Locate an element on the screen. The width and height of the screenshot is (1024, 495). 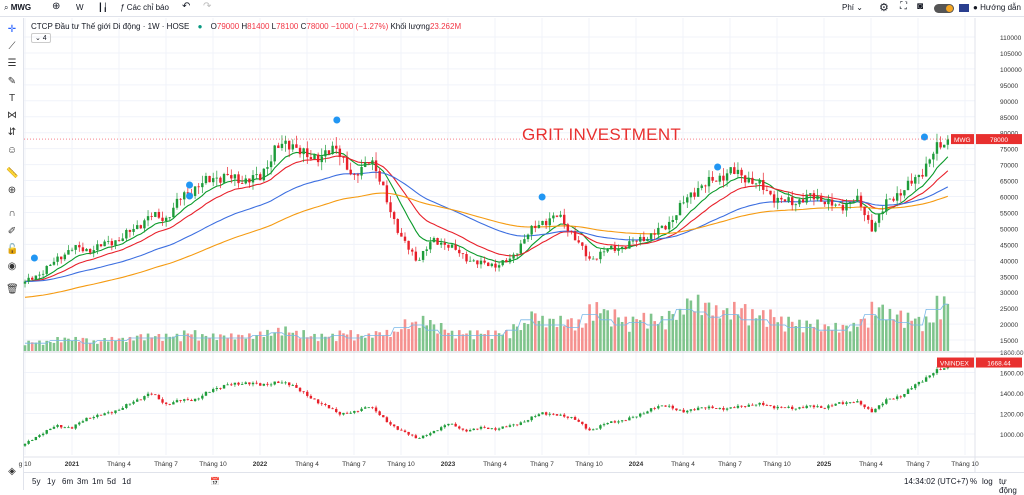
price-axis-label: 100000 is located at coordinates (1011, 70).